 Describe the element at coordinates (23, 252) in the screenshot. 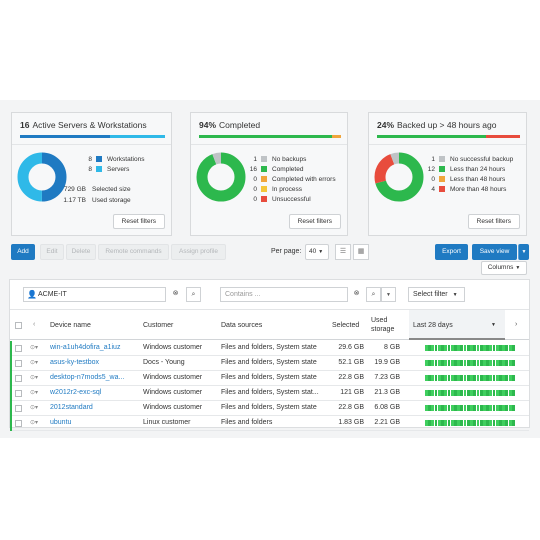

I see `add-button: Add` at that location.